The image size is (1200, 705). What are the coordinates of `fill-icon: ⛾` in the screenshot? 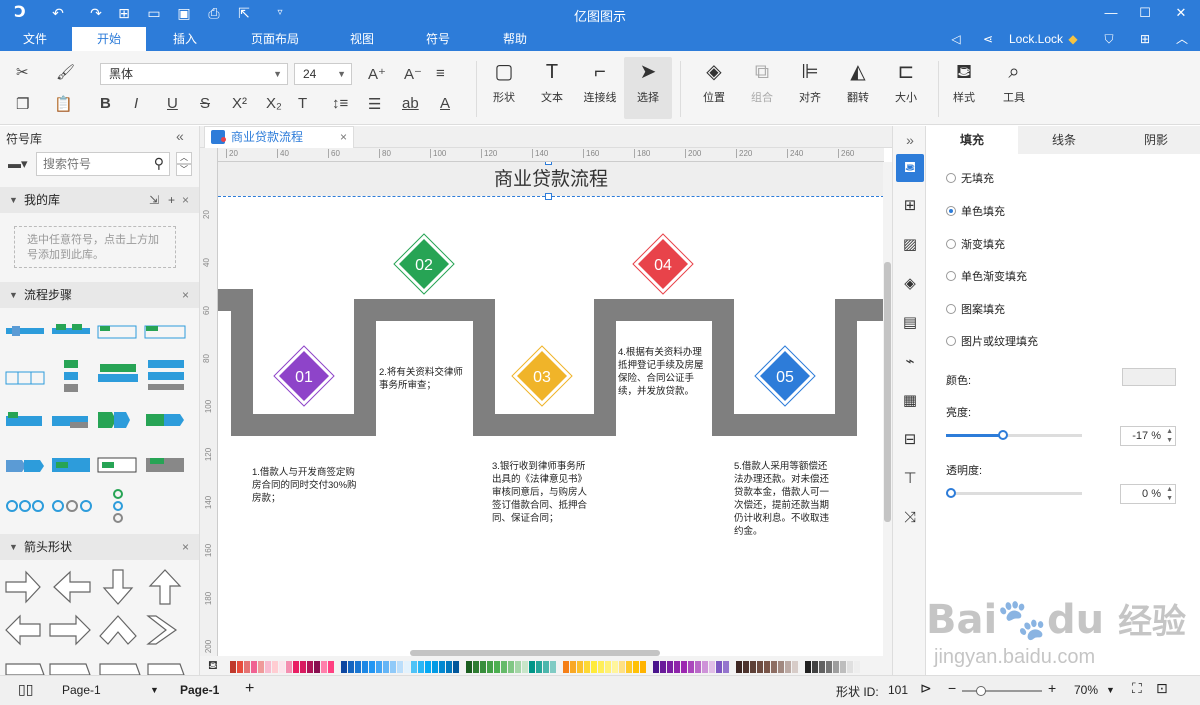 It's located at (910, 168).